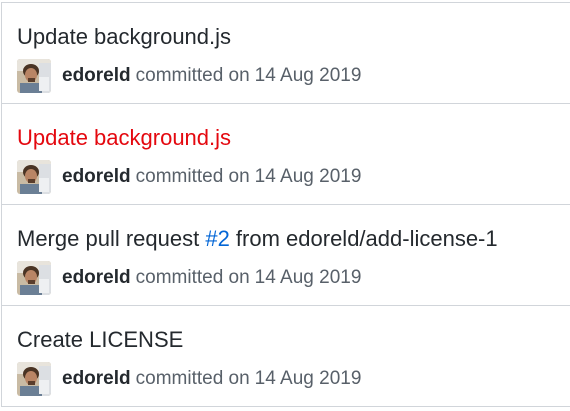 This screenshot has width=570, height=411. I want to click on commit-title-link: Create LICENSE, so click(100, 340).